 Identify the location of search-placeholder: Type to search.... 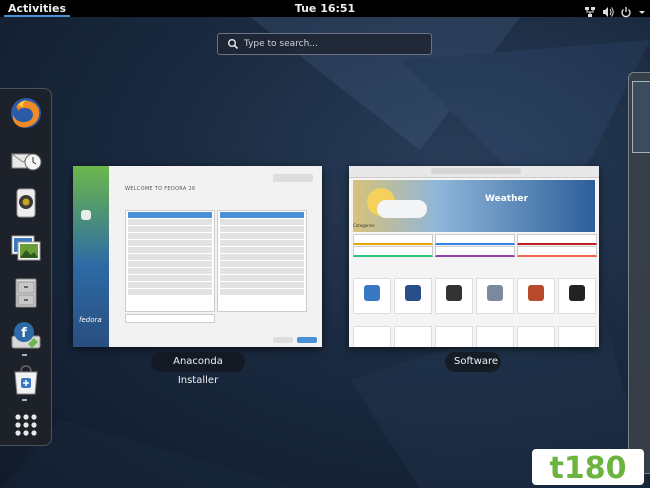
(281, 44).